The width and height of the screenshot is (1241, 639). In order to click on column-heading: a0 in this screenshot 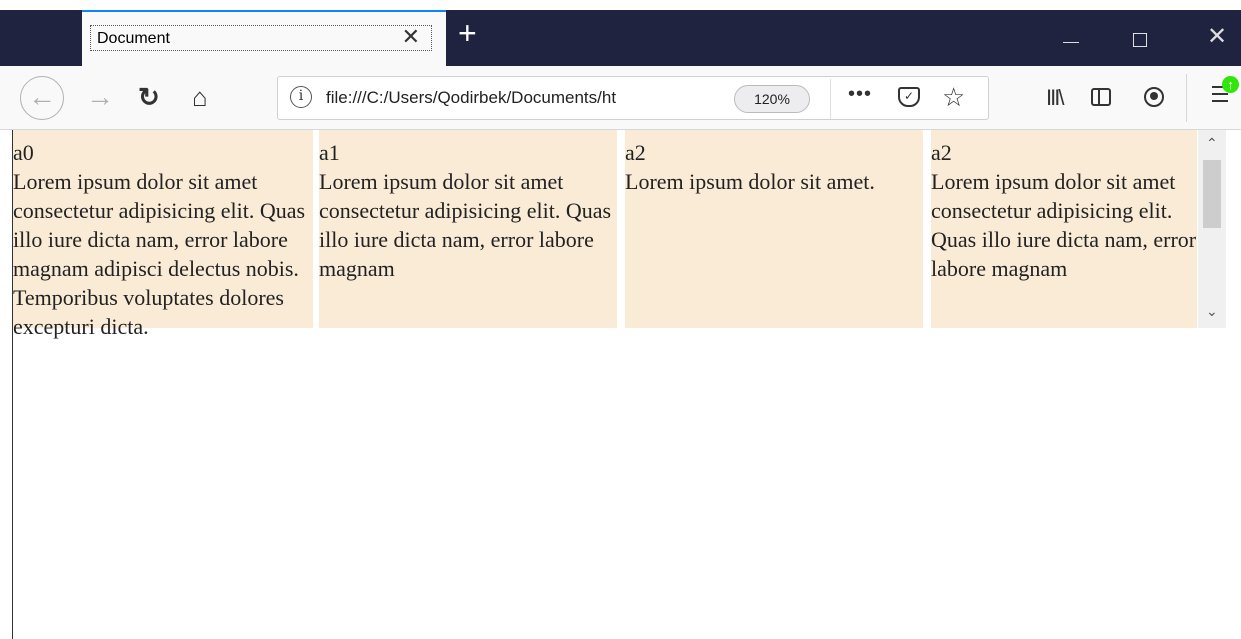, I will do `click(23, 152)`.